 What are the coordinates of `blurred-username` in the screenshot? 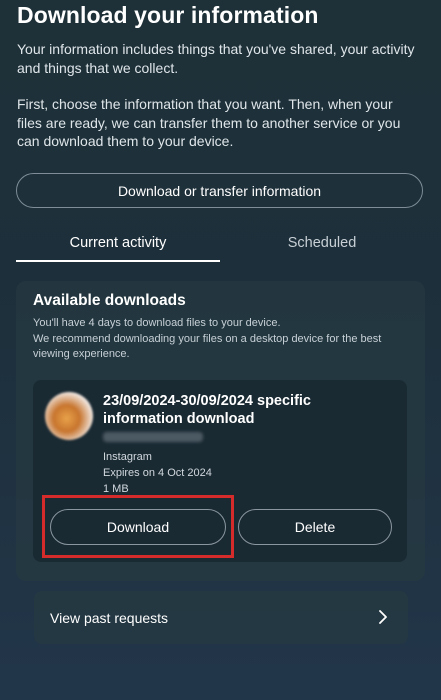 It's located at (153, 437).